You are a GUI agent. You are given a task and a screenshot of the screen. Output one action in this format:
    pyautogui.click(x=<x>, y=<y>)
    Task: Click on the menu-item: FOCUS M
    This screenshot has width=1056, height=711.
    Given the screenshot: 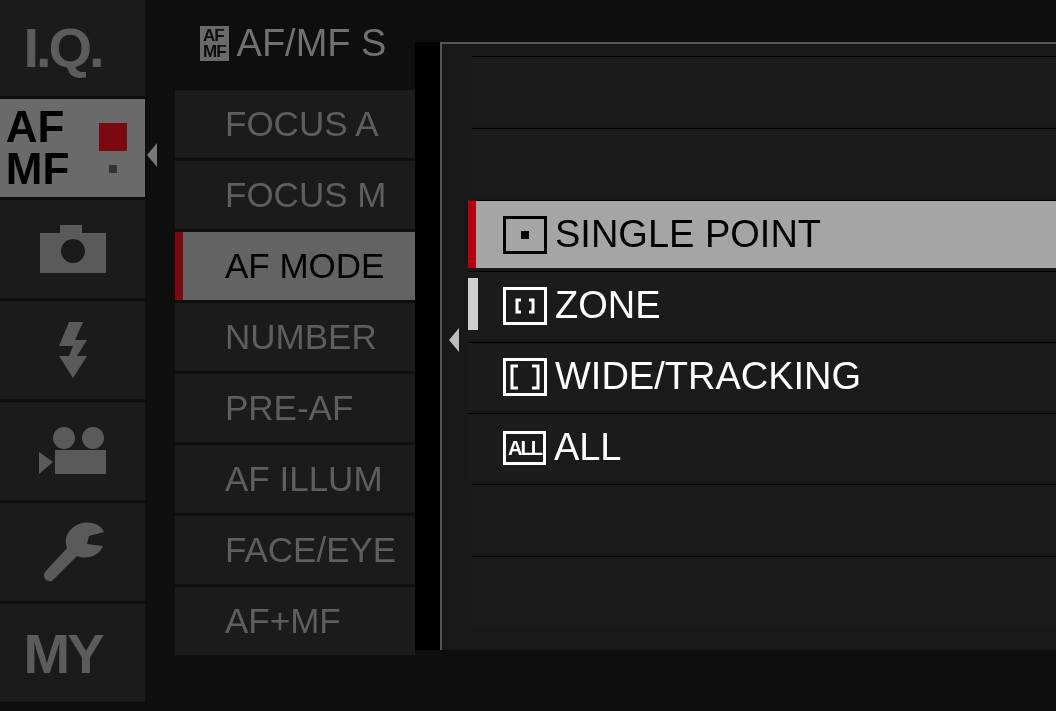 What is the action you would take?
    pyautogui.click(x=295, y=195)
    